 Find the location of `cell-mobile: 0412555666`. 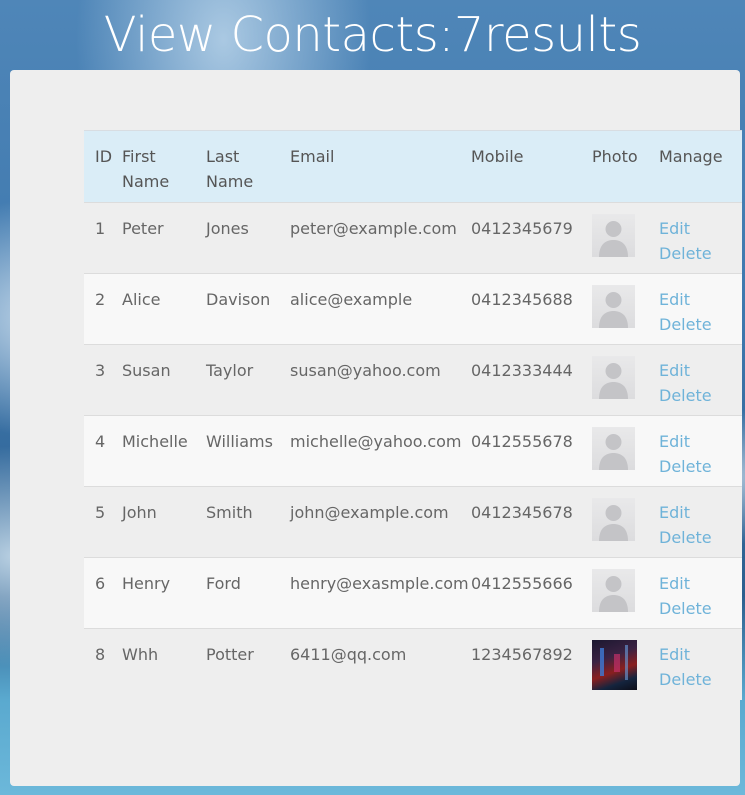

cell-mobile: 0412555666 is located at coordinates (522, 583).